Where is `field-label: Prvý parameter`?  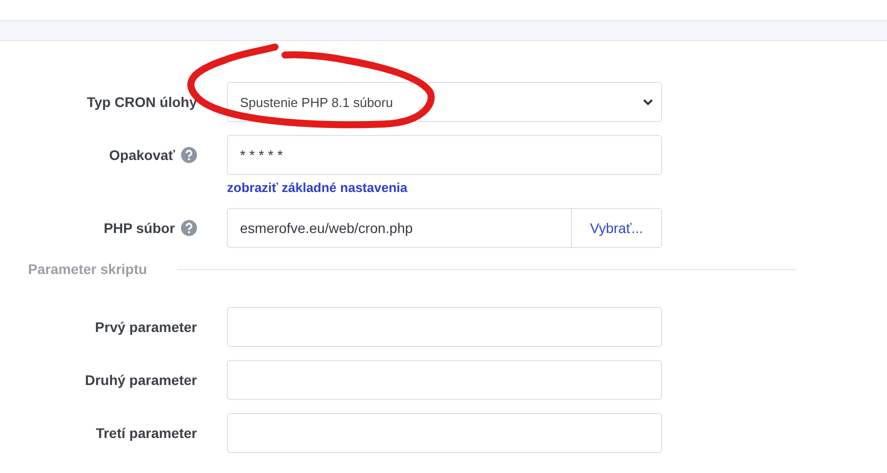
field-label: Prvý parameter is located at coordinates (146, 327).